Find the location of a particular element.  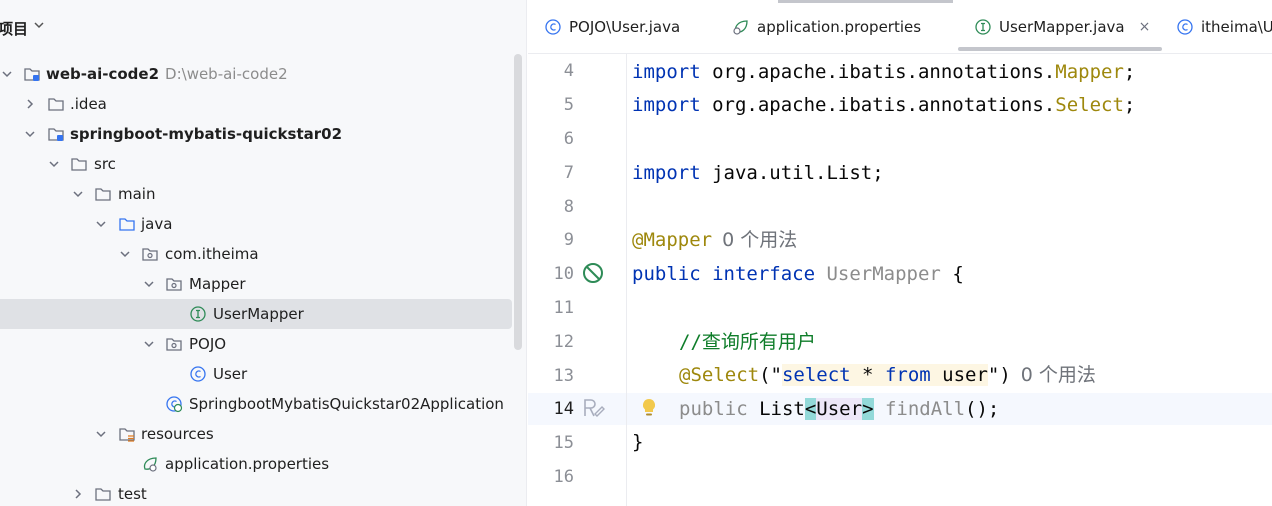

line-number: 5 is located at coordinates (568, 105).